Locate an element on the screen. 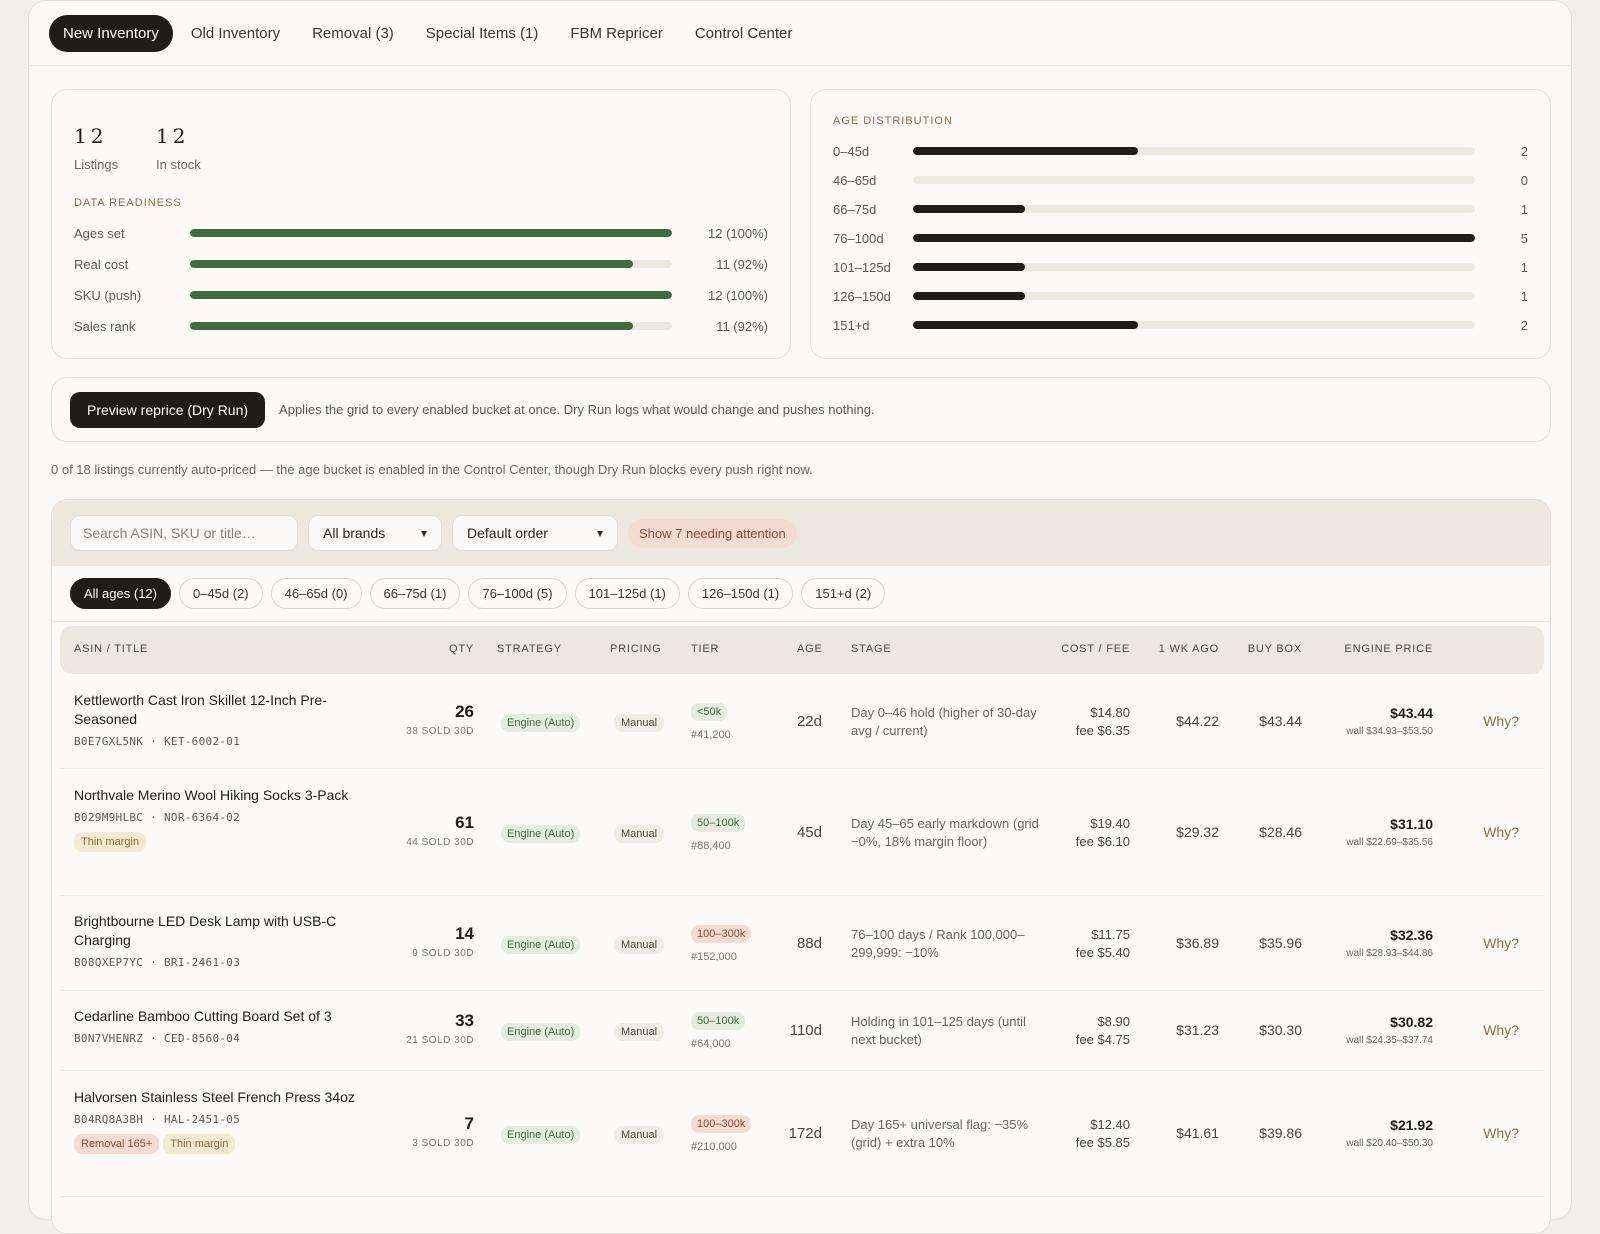  readiness-value: 12 (100%) is located at coordinates (738, 233).